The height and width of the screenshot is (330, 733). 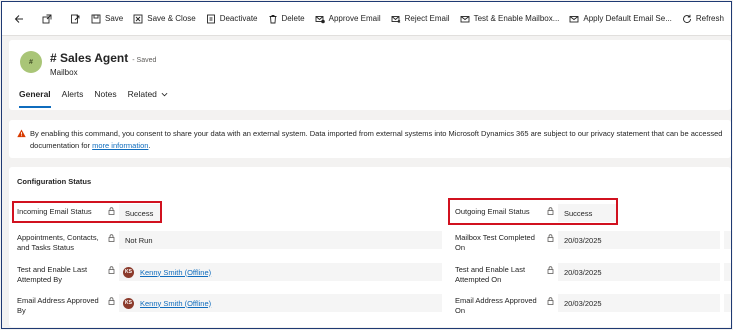 What do you see at coordinates (64, 72) in the screenshot?
I see `record-entity-type: Mailbox` at bounding box center [64, 72].